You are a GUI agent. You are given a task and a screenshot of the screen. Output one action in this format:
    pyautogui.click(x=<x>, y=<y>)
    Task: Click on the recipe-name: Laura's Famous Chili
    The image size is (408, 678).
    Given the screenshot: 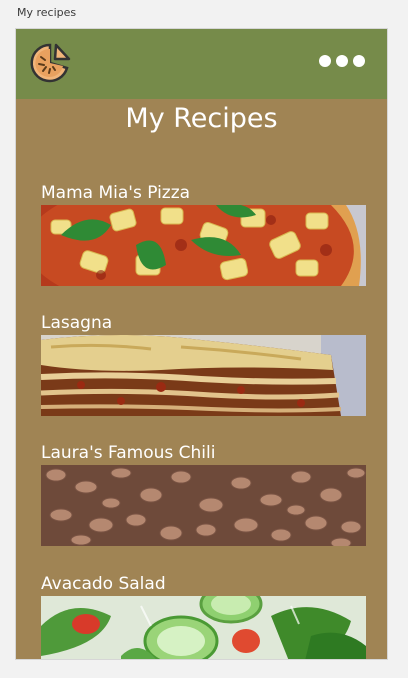 What is the action you would take?
    pyautogui.click(x=128, y=453)
    